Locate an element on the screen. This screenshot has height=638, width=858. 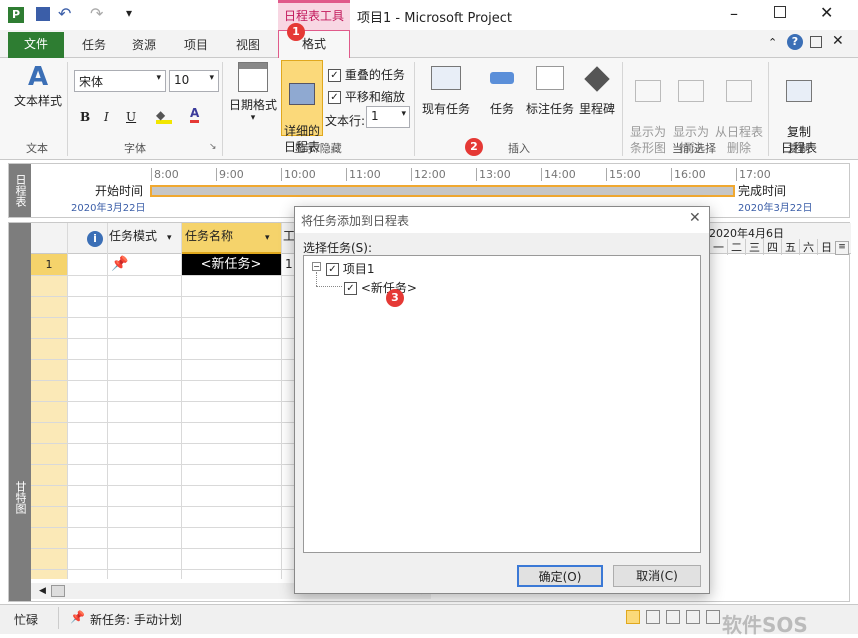
underline-button: U is located at coordinates (131, 117).